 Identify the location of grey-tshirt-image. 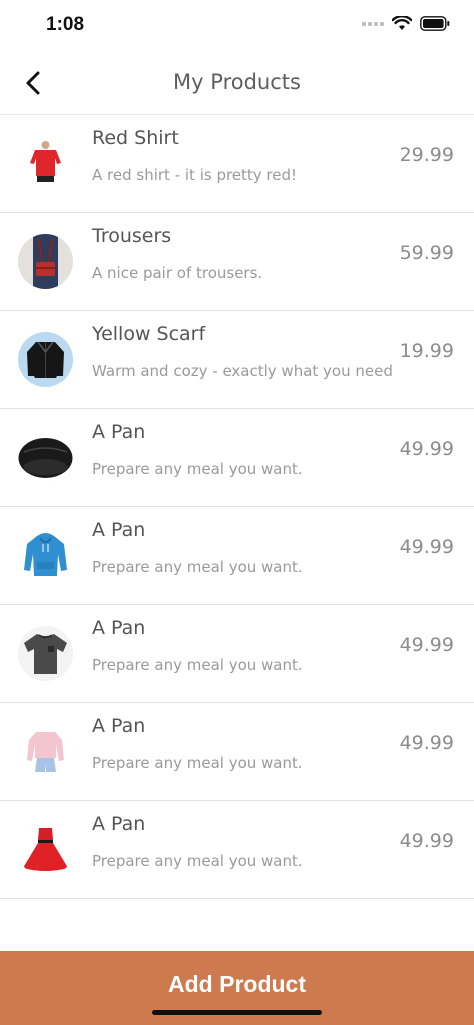
(45, 653).